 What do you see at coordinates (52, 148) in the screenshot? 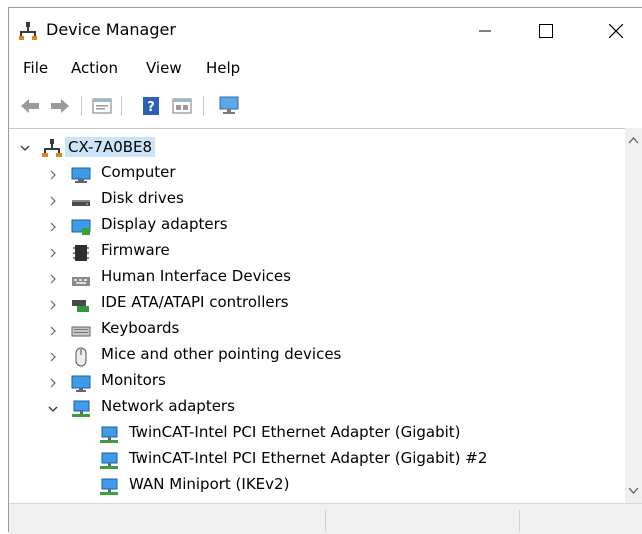
I see `computer-network-root-icon` at bounding box center [52, 148].